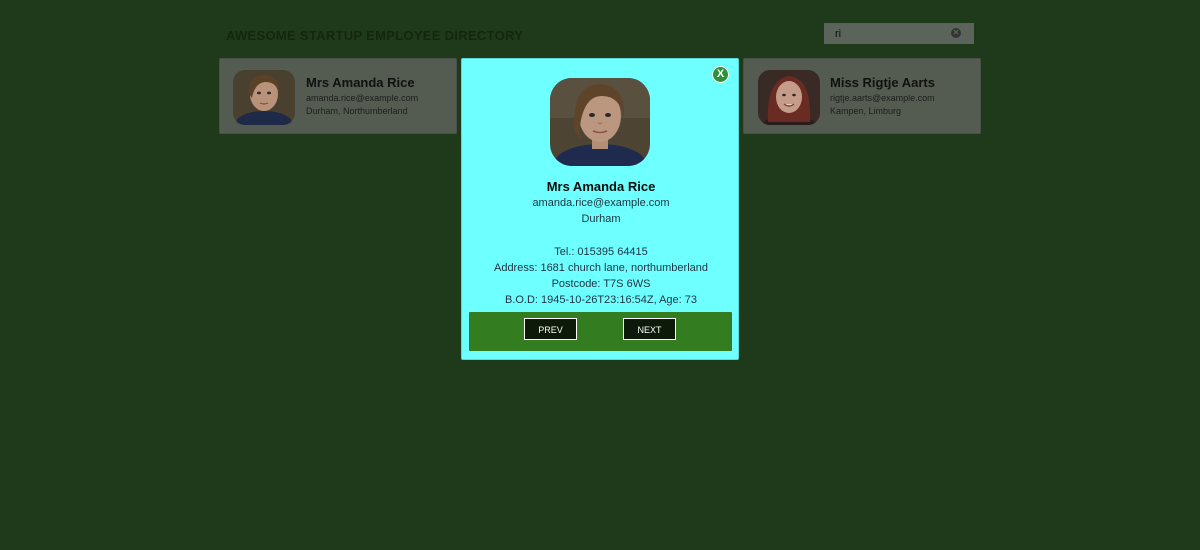 This screenshot has height=550, width=1200. What do you see at coordinates (362, 98) in the screenshot?
I see `card-email: amanda.rice@example.com` at bounding box center [362, 98].